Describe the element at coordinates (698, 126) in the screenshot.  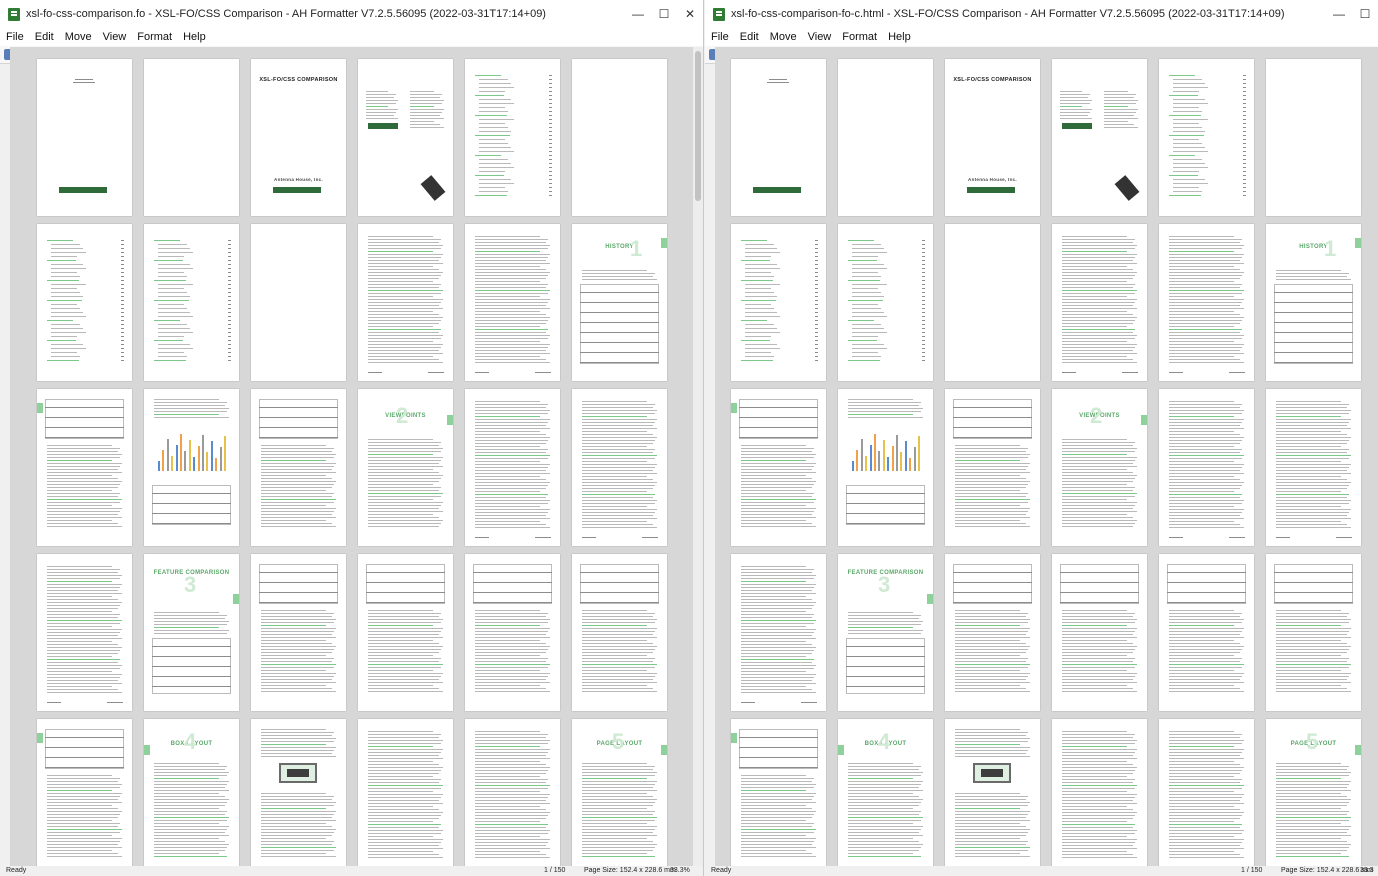
I see `scroll-thumb` at that location.